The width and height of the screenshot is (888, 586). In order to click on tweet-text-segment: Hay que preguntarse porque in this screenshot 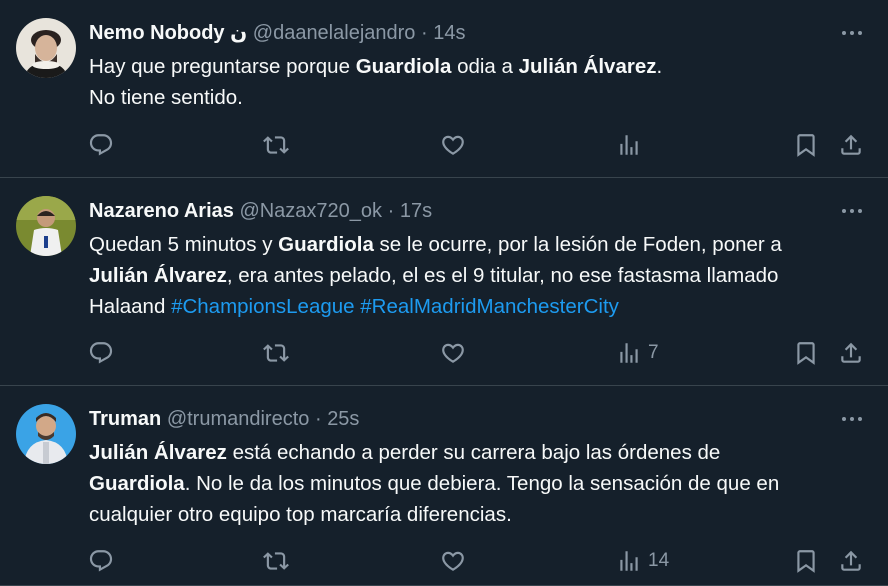, I will do `click(222, 66)`.